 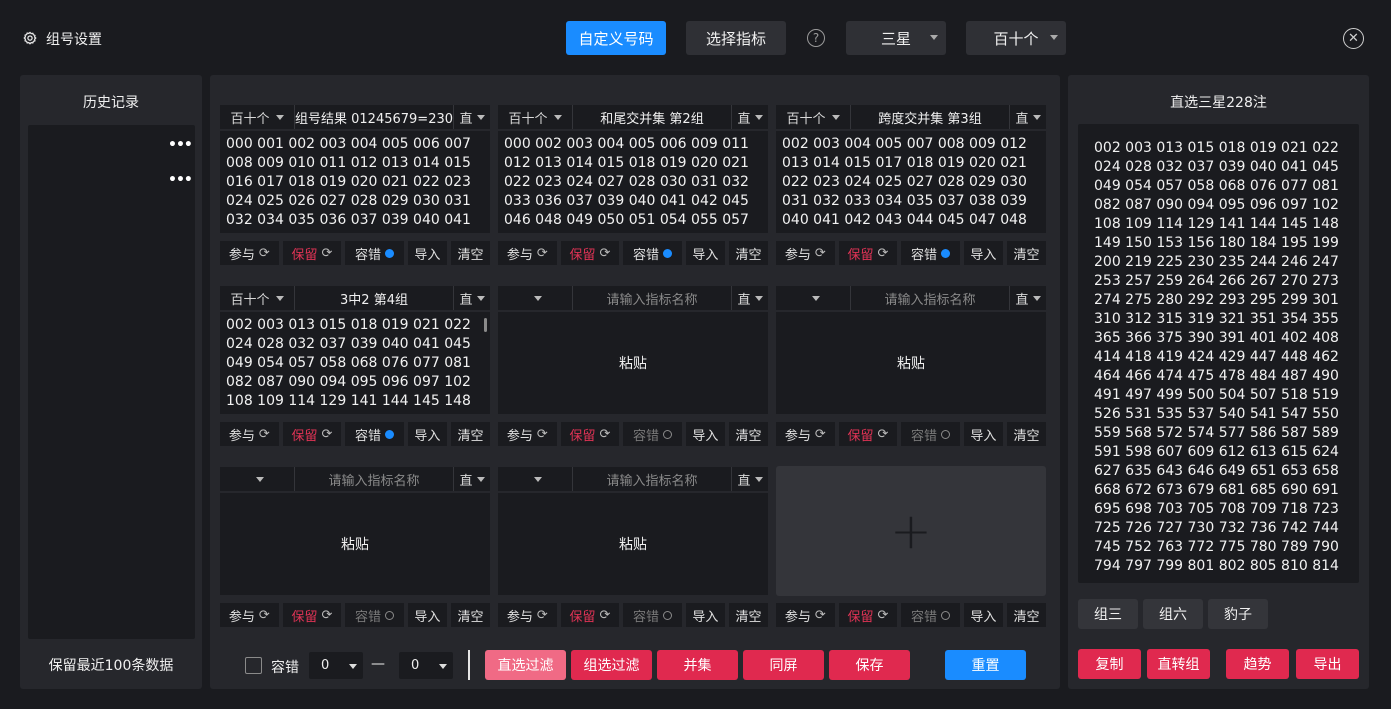 I want to click on custom-numbers-button: 自定义号码, so click(x=616, y=38).